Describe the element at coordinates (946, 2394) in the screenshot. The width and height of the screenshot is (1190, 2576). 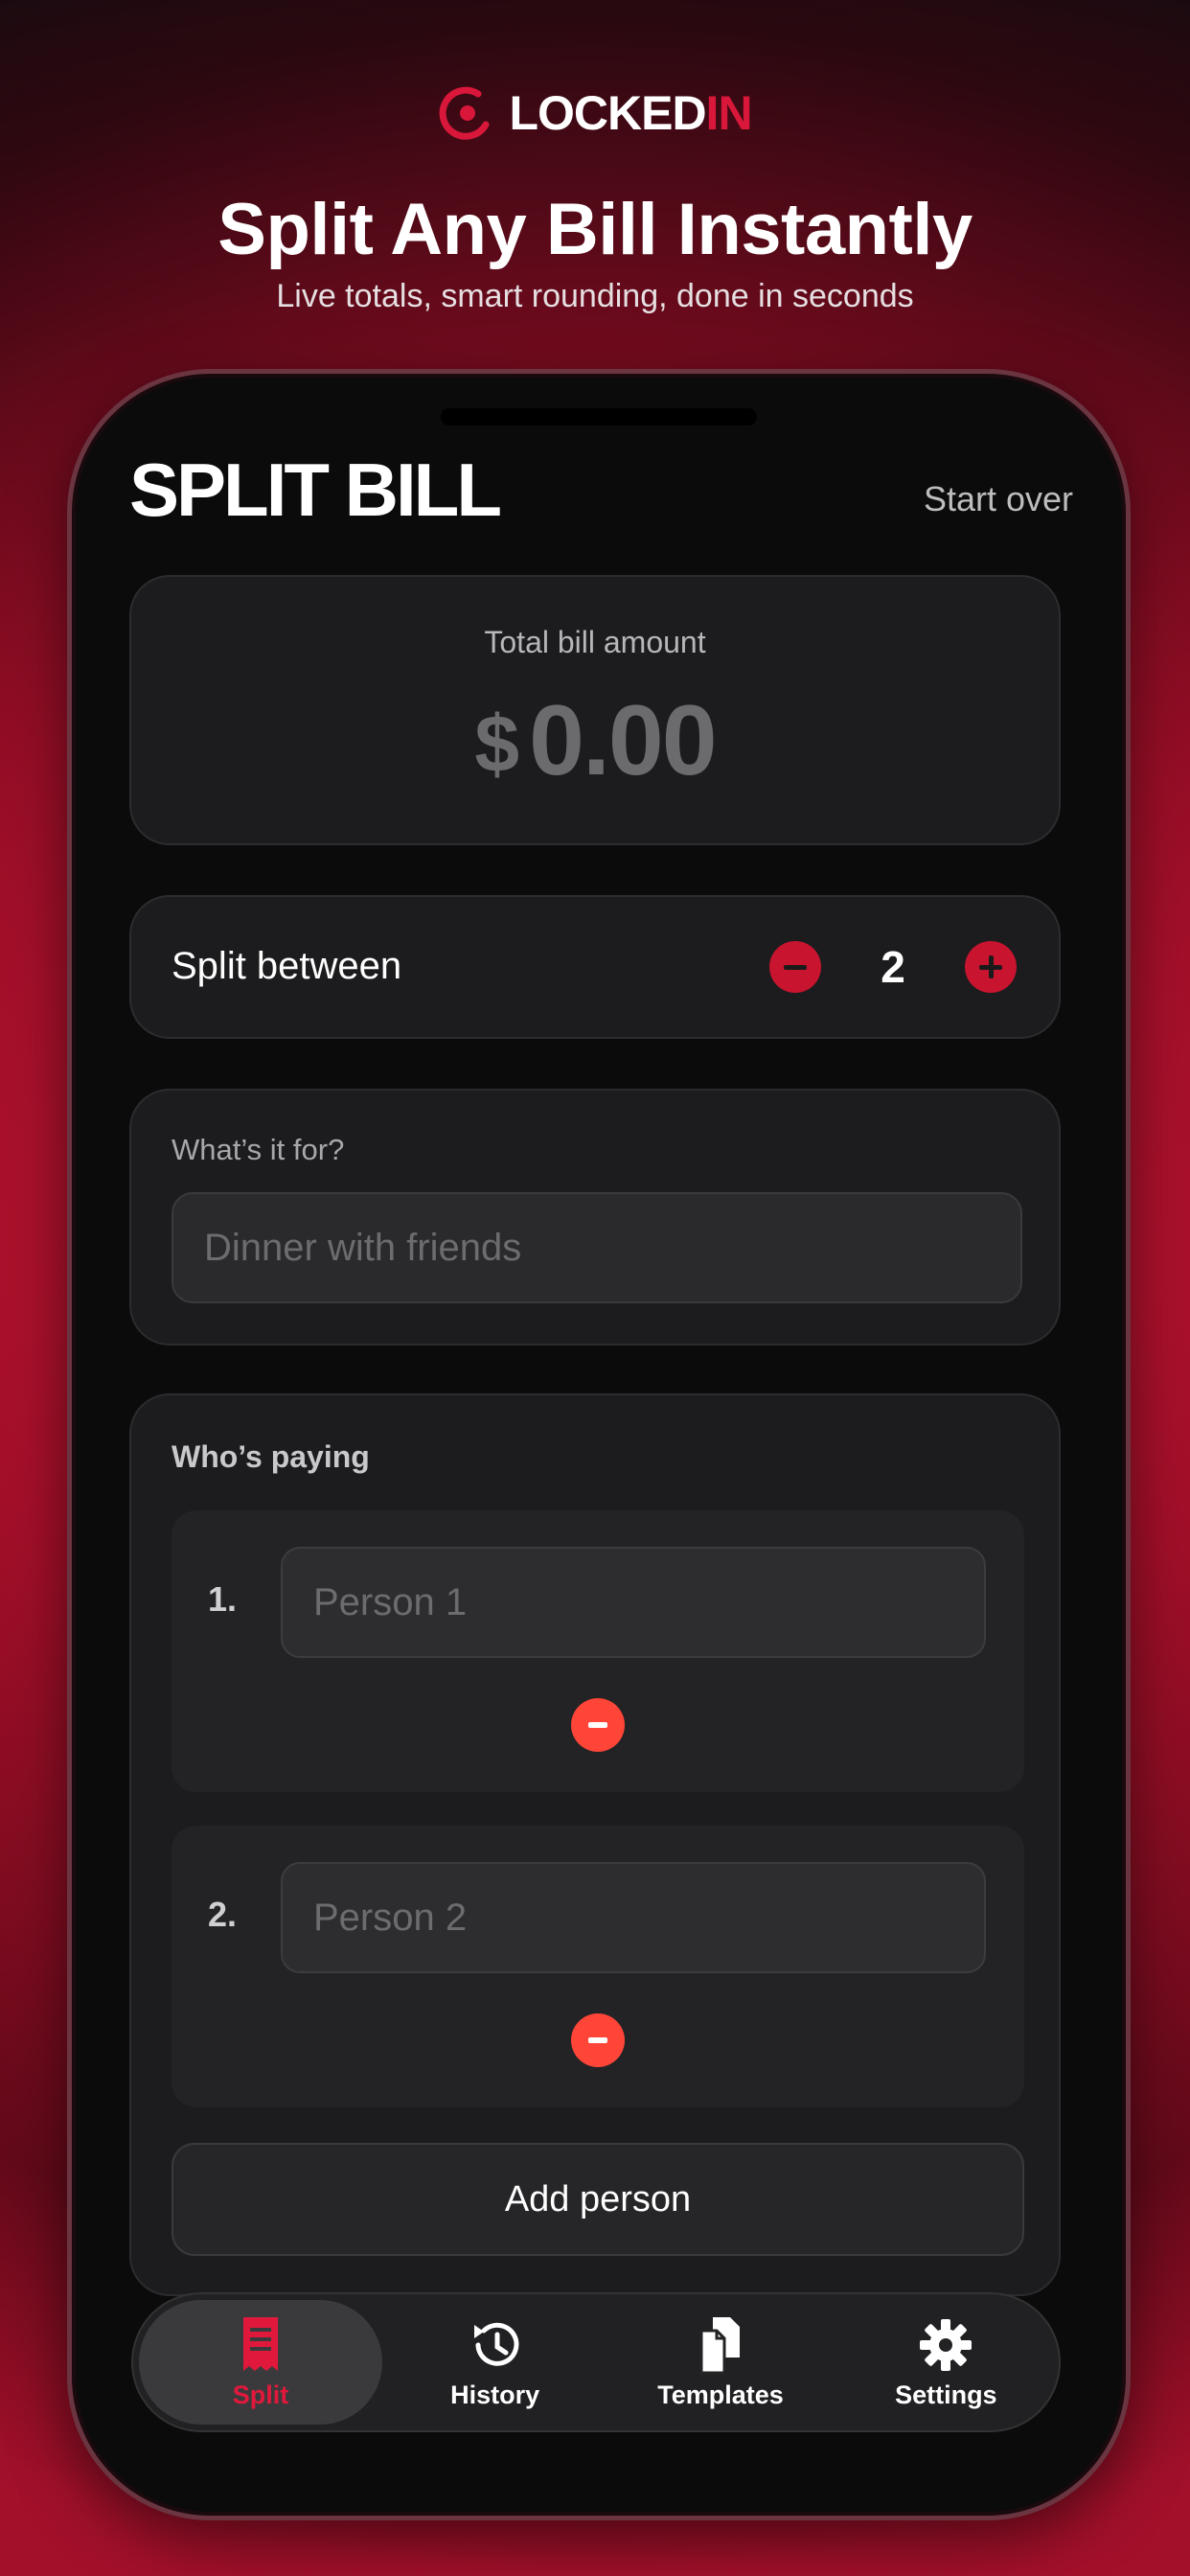
I see `tab-label: Settings` at that location.